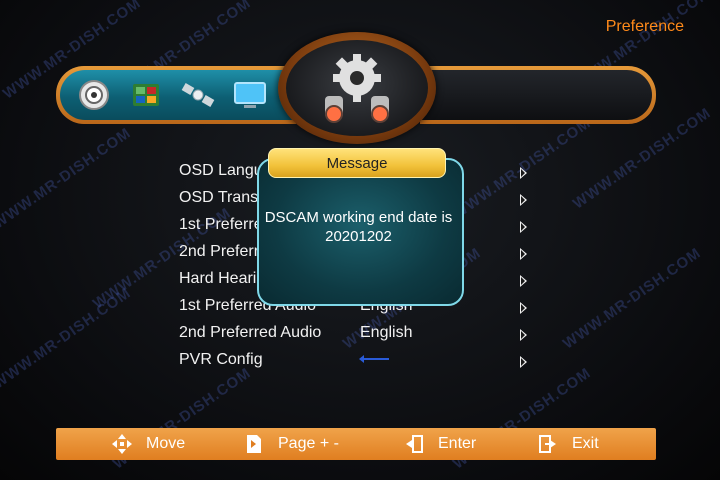 The image size is (720, 480). I want to click on satellite-icon, so click(198, 95).